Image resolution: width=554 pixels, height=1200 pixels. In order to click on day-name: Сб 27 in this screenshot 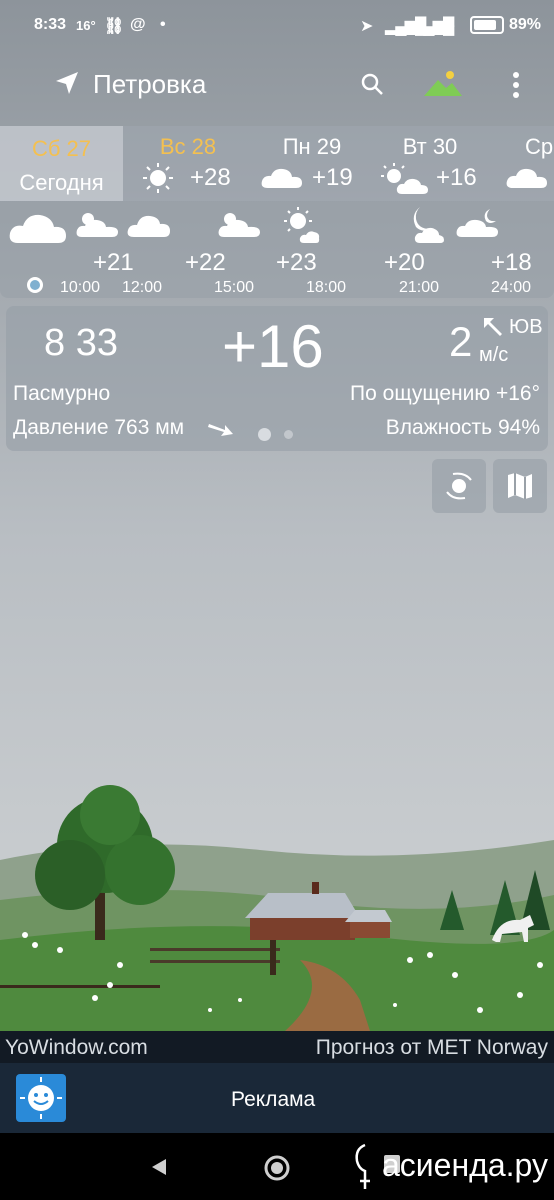, I will do `click(61, 148)`.